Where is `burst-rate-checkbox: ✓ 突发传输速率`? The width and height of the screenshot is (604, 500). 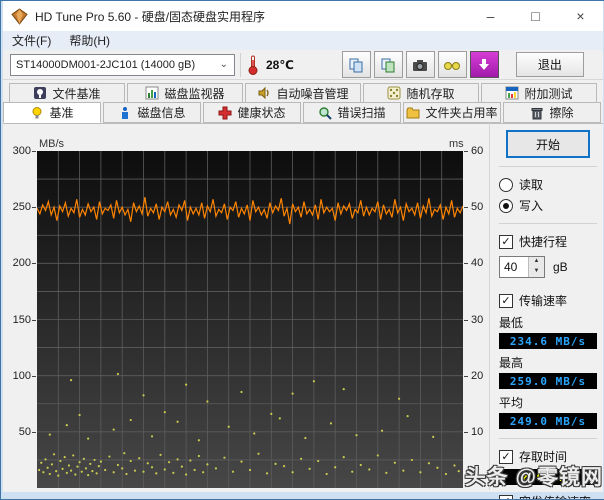
burst-rate-checkbox: ✓ 突发传输速率 is located at coordinates (548, 496).